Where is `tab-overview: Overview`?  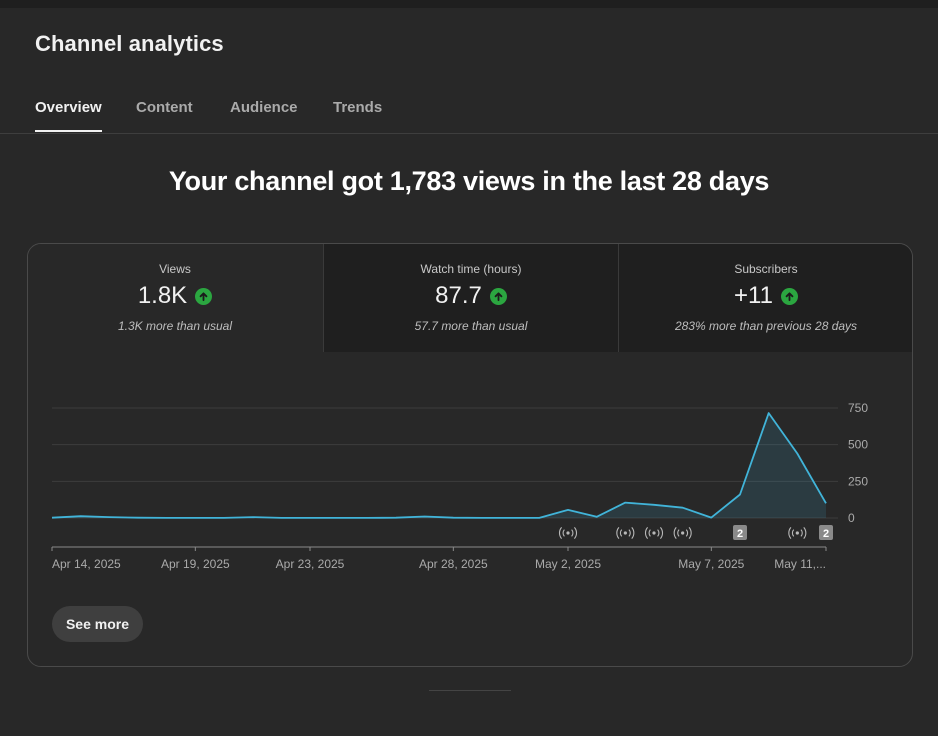 tab-overview: Overview is located at coordinates (68, 115).